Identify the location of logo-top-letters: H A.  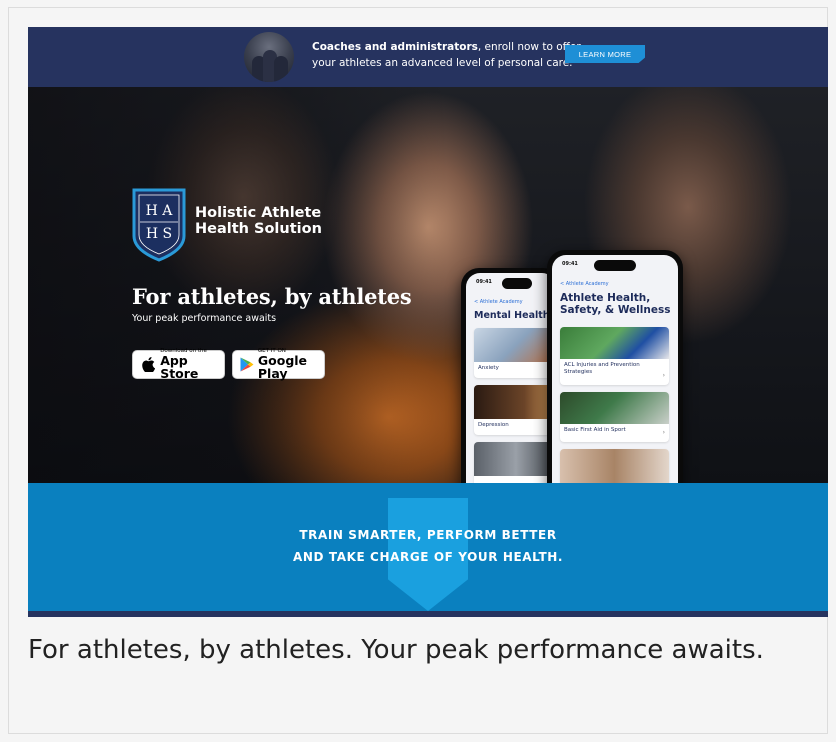
(160, 211).